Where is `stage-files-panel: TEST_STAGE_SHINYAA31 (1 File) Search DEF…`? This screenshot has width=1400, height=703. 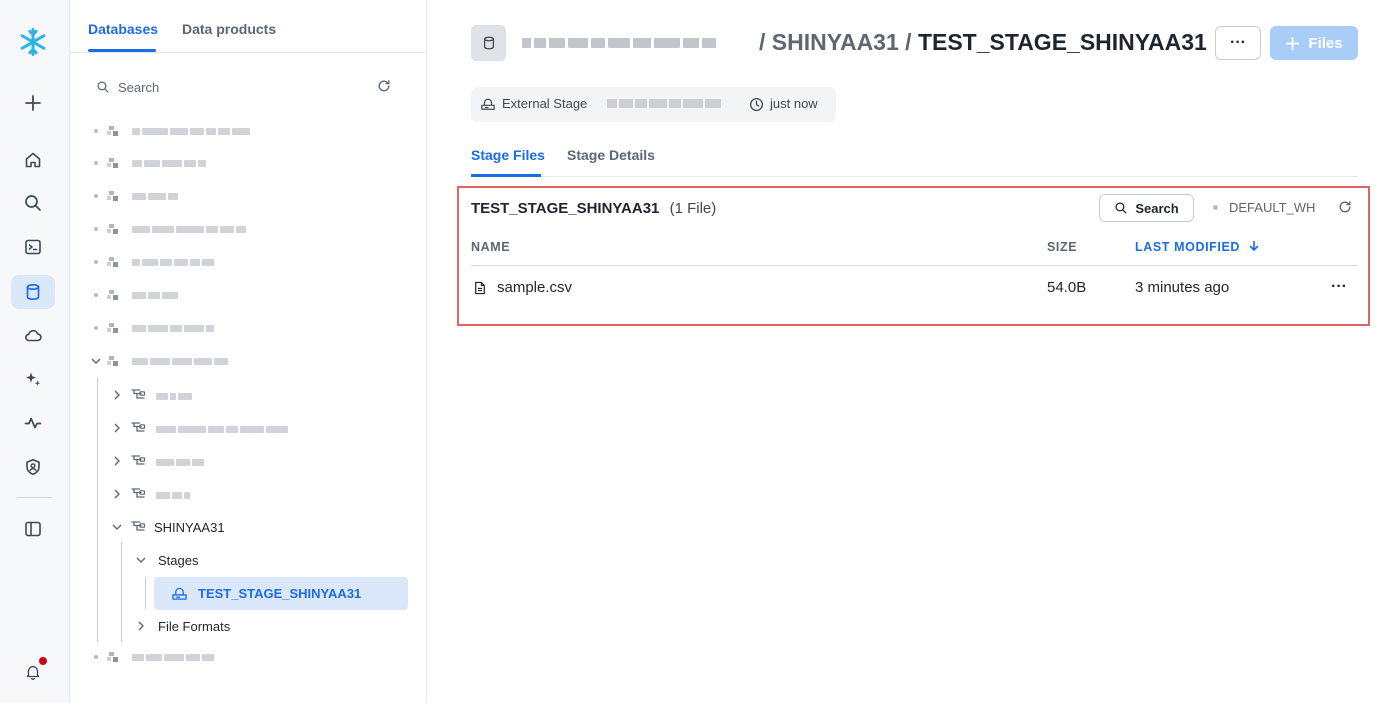 stage-files-panel: TEST_STAGE_SHINYAA31 (1 File) Search DEF… is located at coordinates (913, 256).